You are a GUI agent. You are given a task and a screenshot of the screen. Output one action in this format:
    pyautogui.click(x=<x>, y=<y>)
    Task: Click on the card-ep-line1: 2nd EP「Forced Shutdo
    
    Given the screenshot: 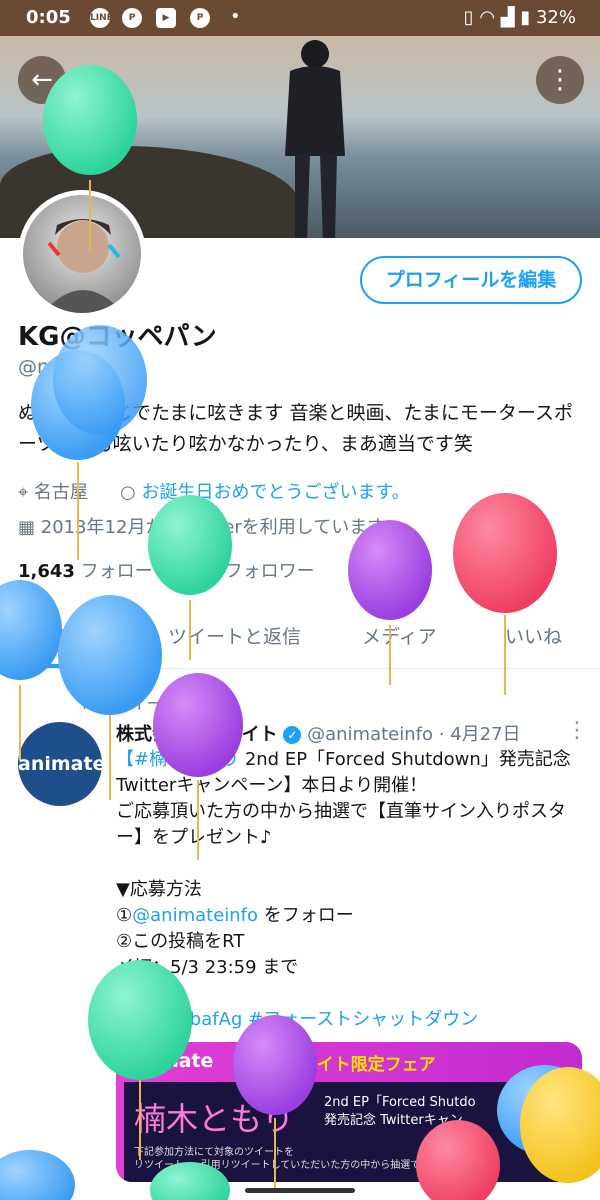 What is the action you would take?
    pyautogui.click(x=400, y=1102)
    